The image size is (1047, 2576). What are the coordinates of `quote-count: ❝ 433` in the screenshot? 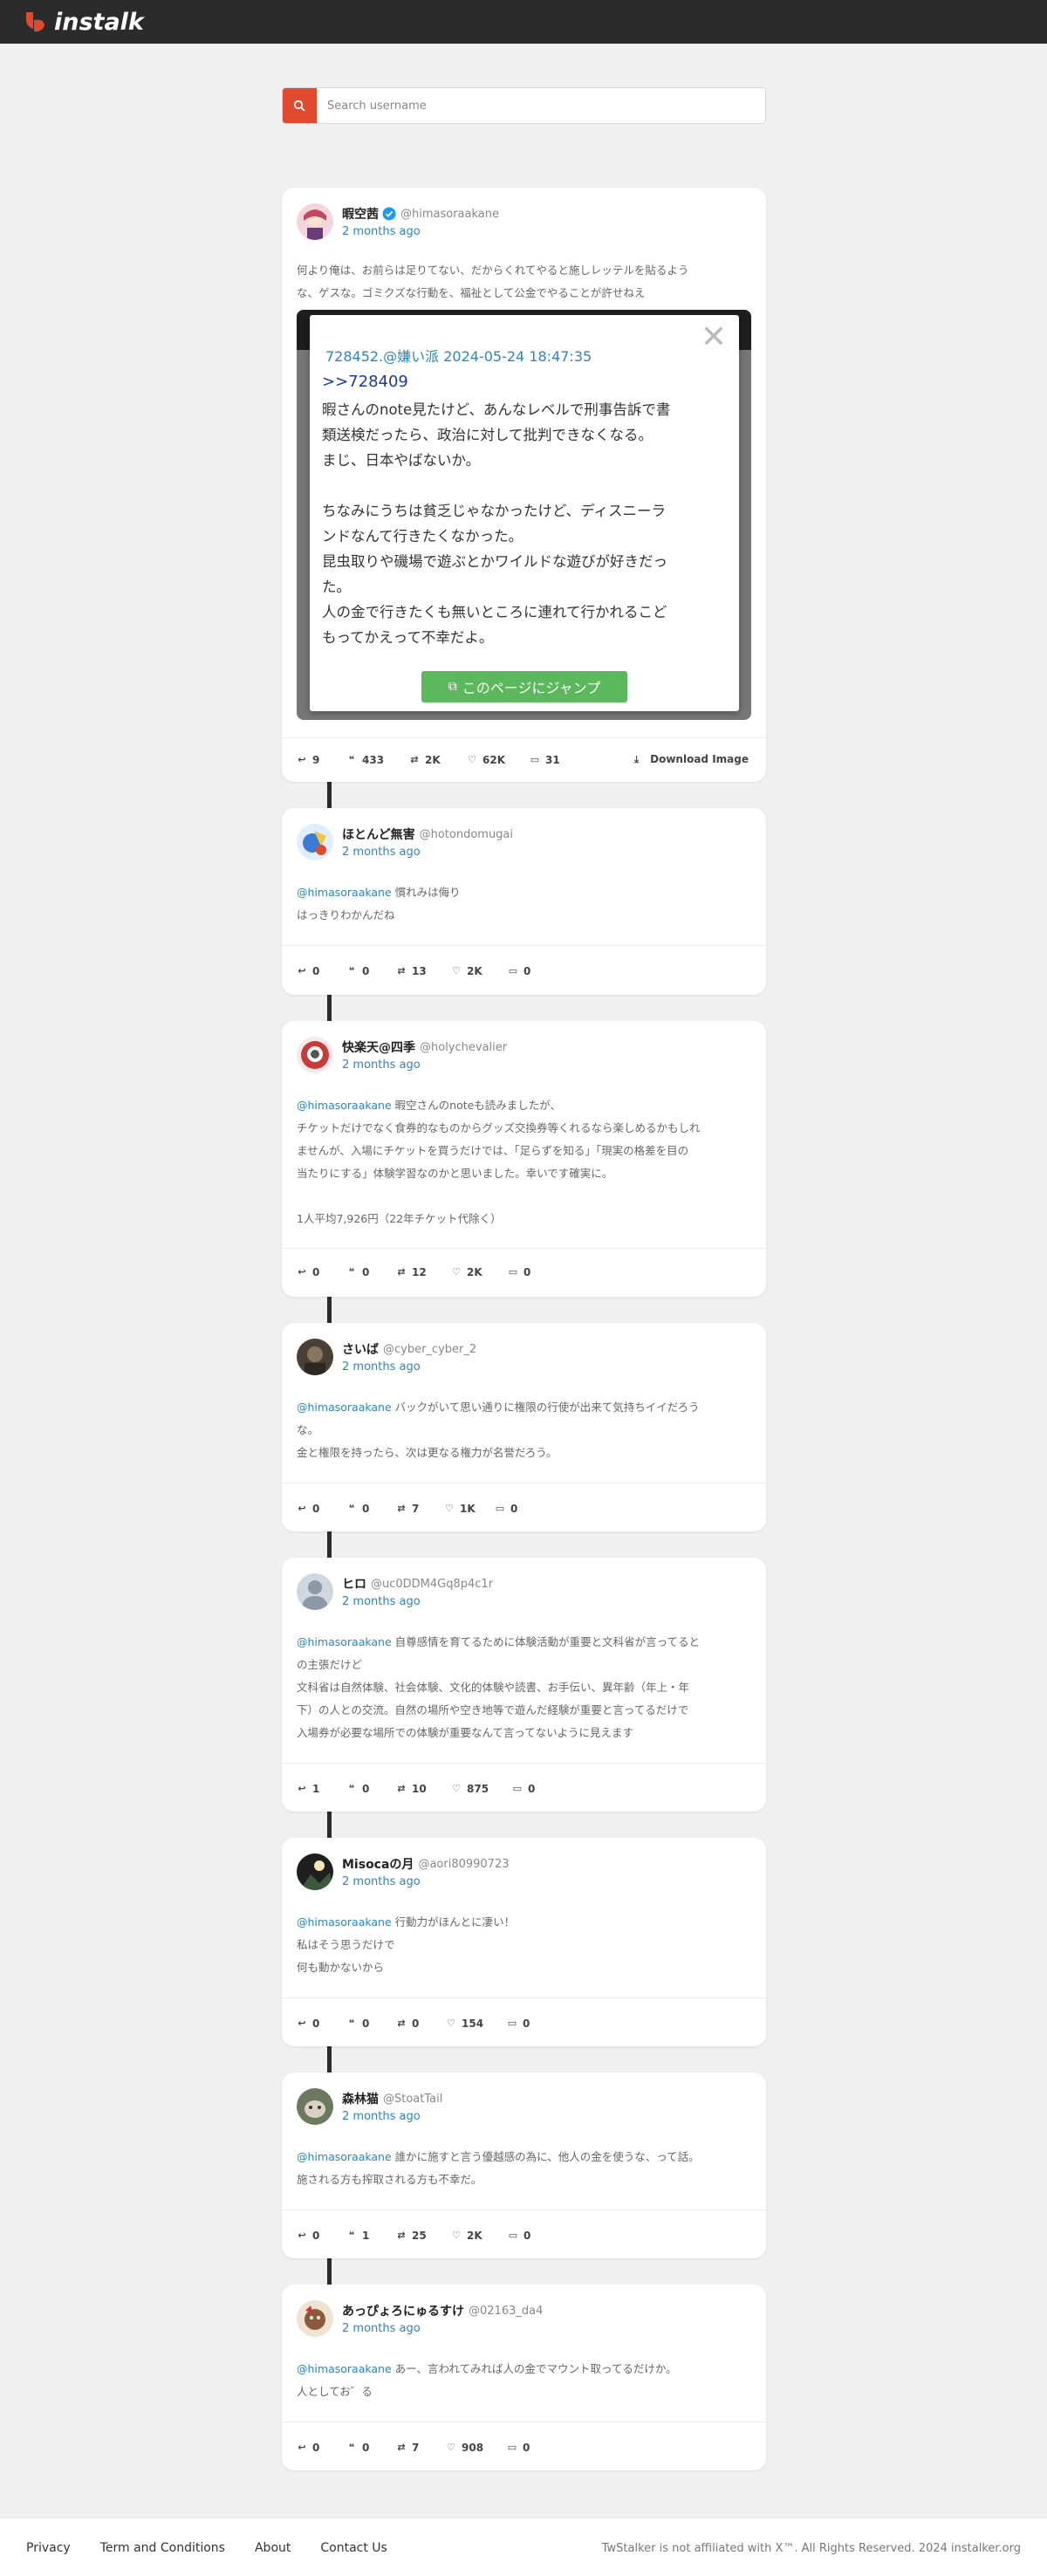 It's located at (377, 760).